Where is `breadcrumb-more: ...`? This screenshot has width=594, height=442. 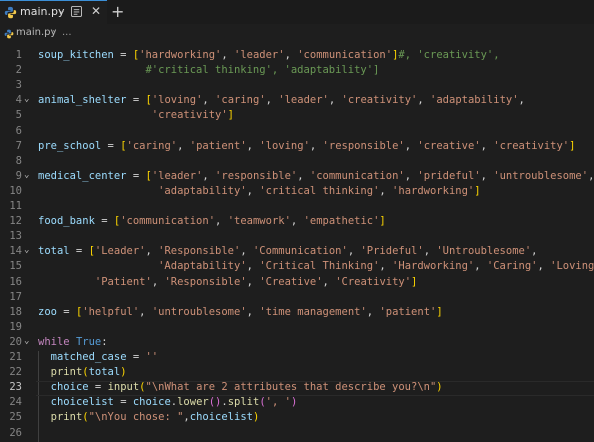 breadcrumb-more: ... is located at coordinates (67, 32).